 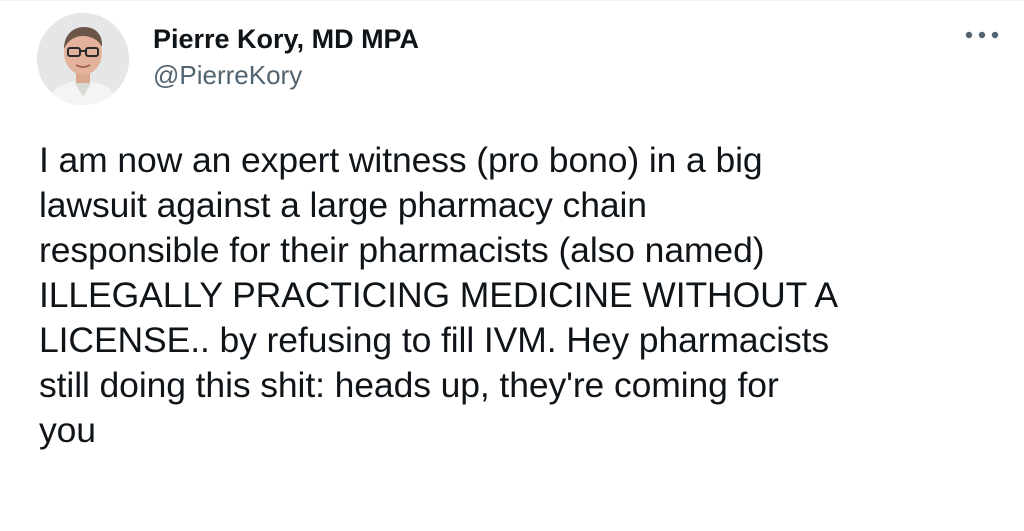 I want to click on avatar, so click(x=83, y=59).